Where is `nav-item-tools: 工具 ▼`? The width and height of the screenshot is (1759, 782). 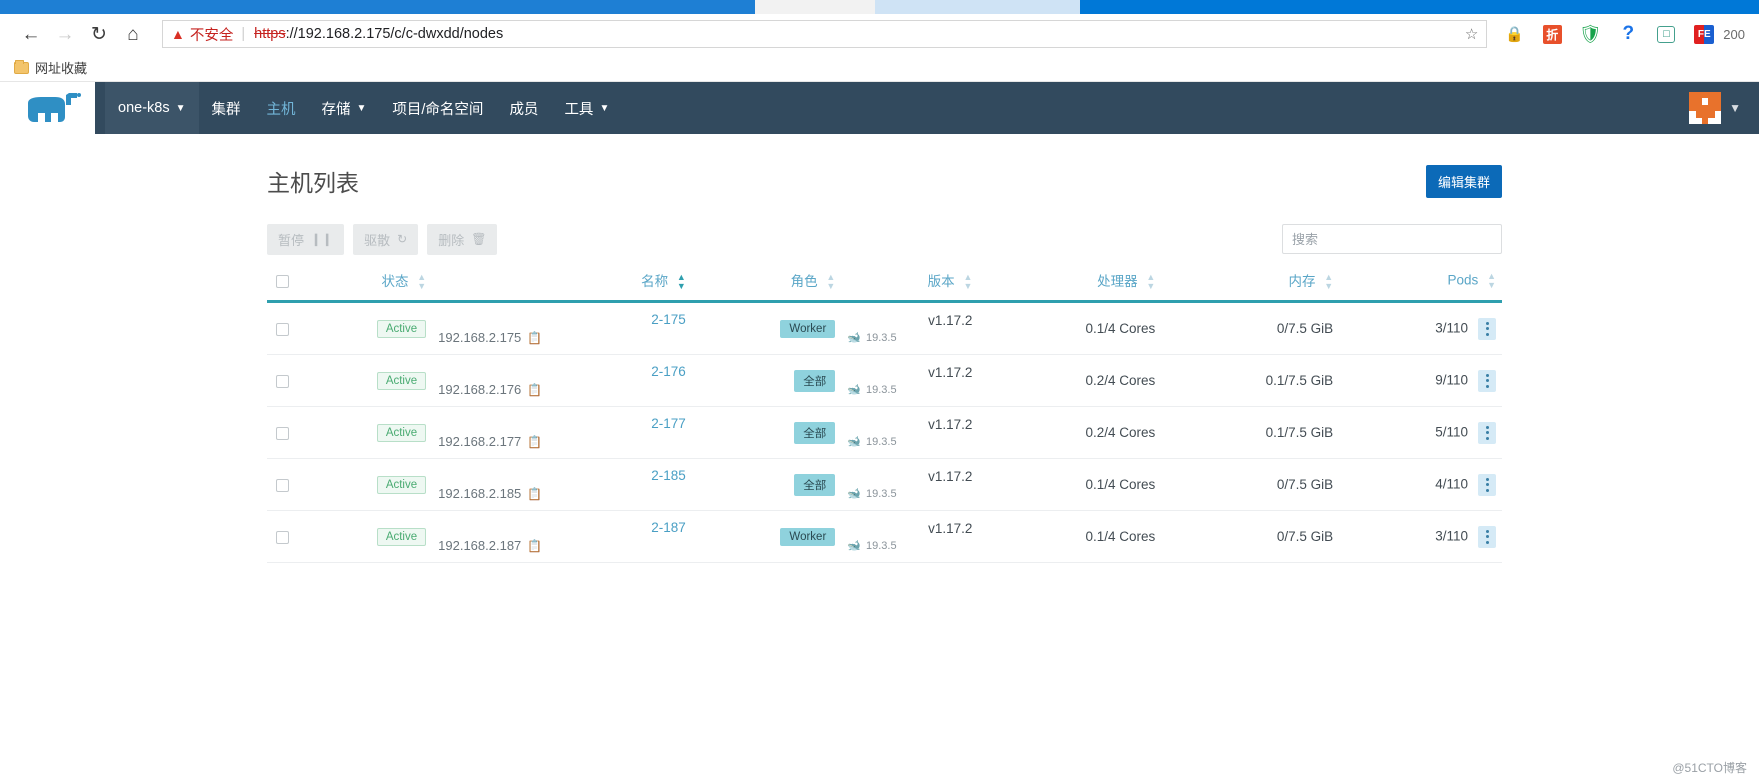 nav-item-tools: 工具 ▼ is located at coordinates (586, 108).